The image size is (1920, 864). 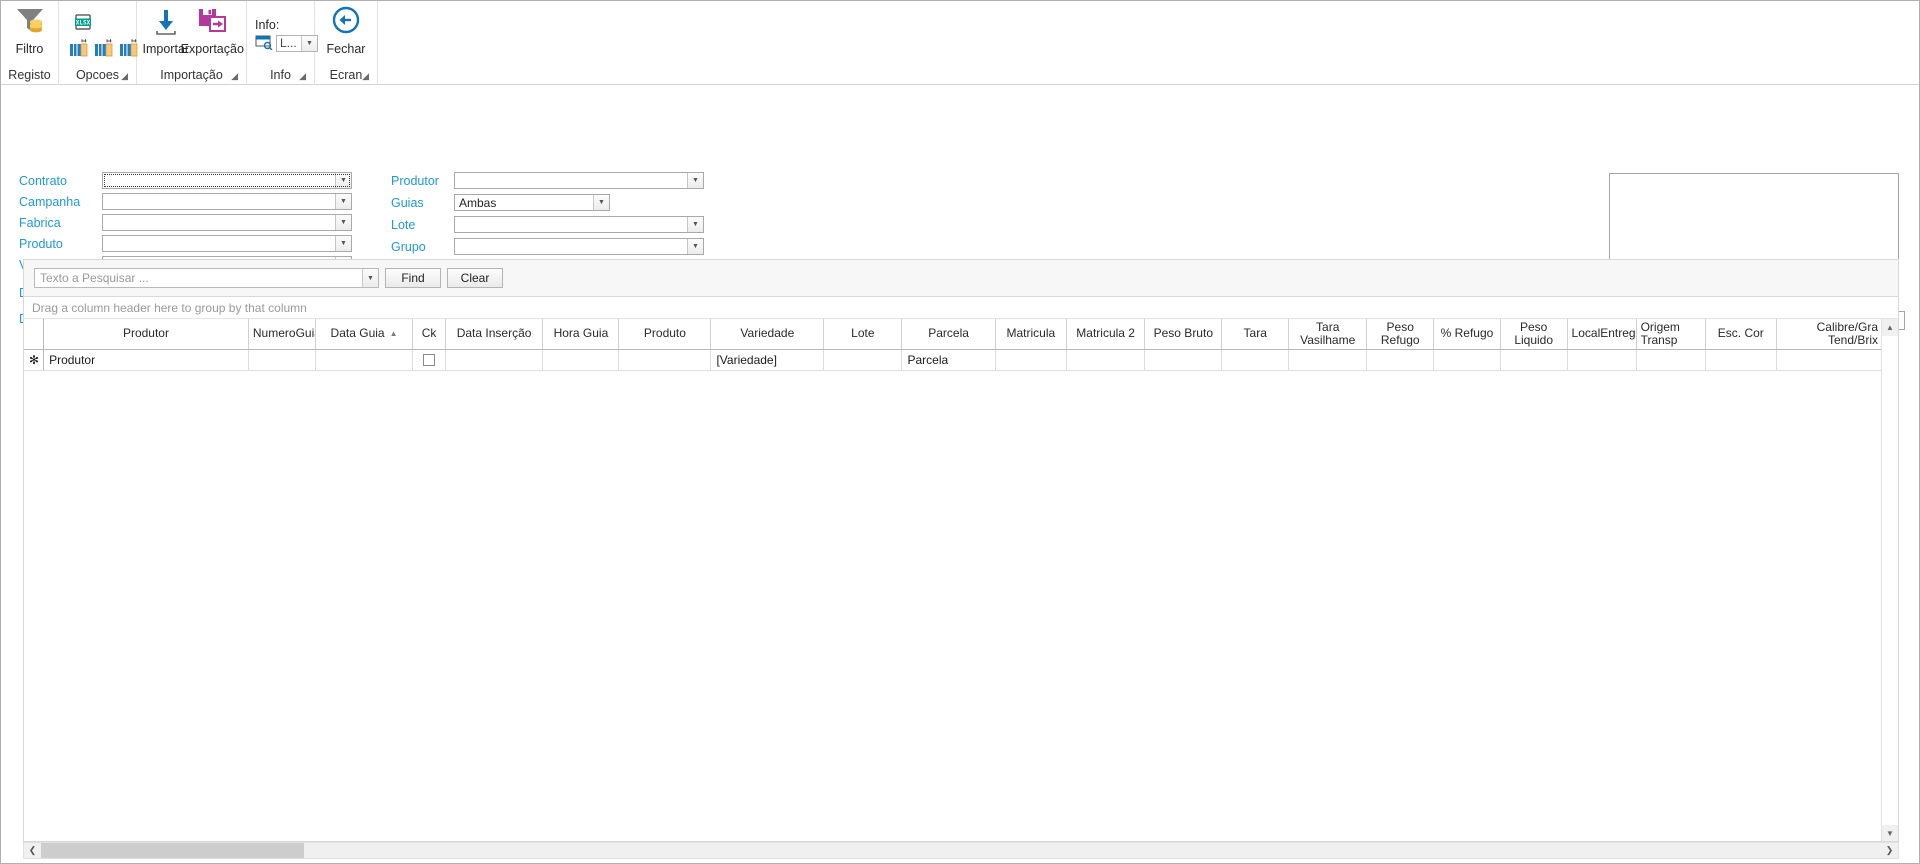 I want to click on grid-column-header: Produto, so click(x=665, y=334).